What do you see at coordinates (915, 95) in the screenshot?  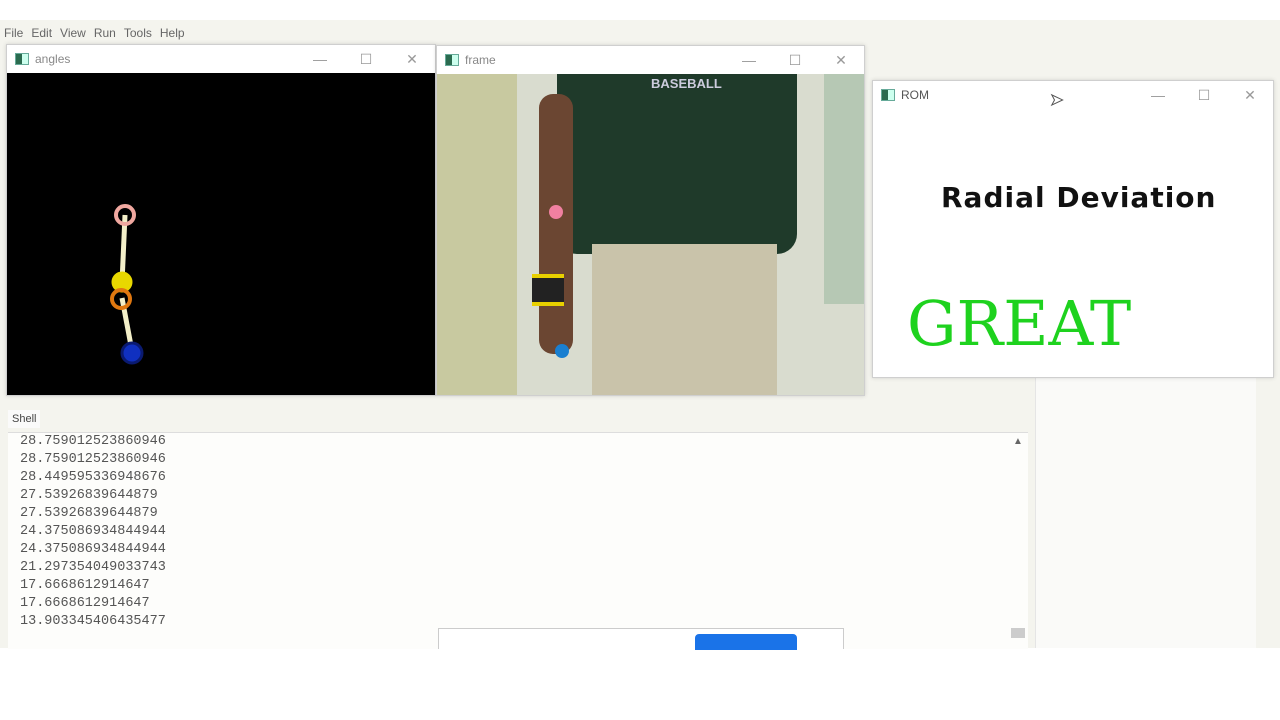 I see `window-title: ROM` at bounding box center [915, 95].